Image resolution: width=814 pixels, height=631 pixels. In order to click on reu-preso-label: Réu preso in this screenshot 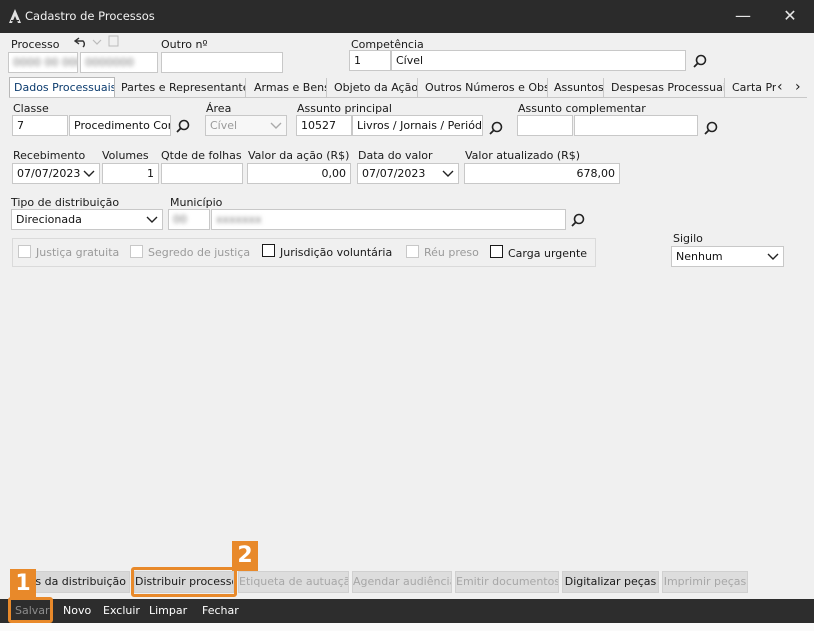, I will do `click(451, 252)`.